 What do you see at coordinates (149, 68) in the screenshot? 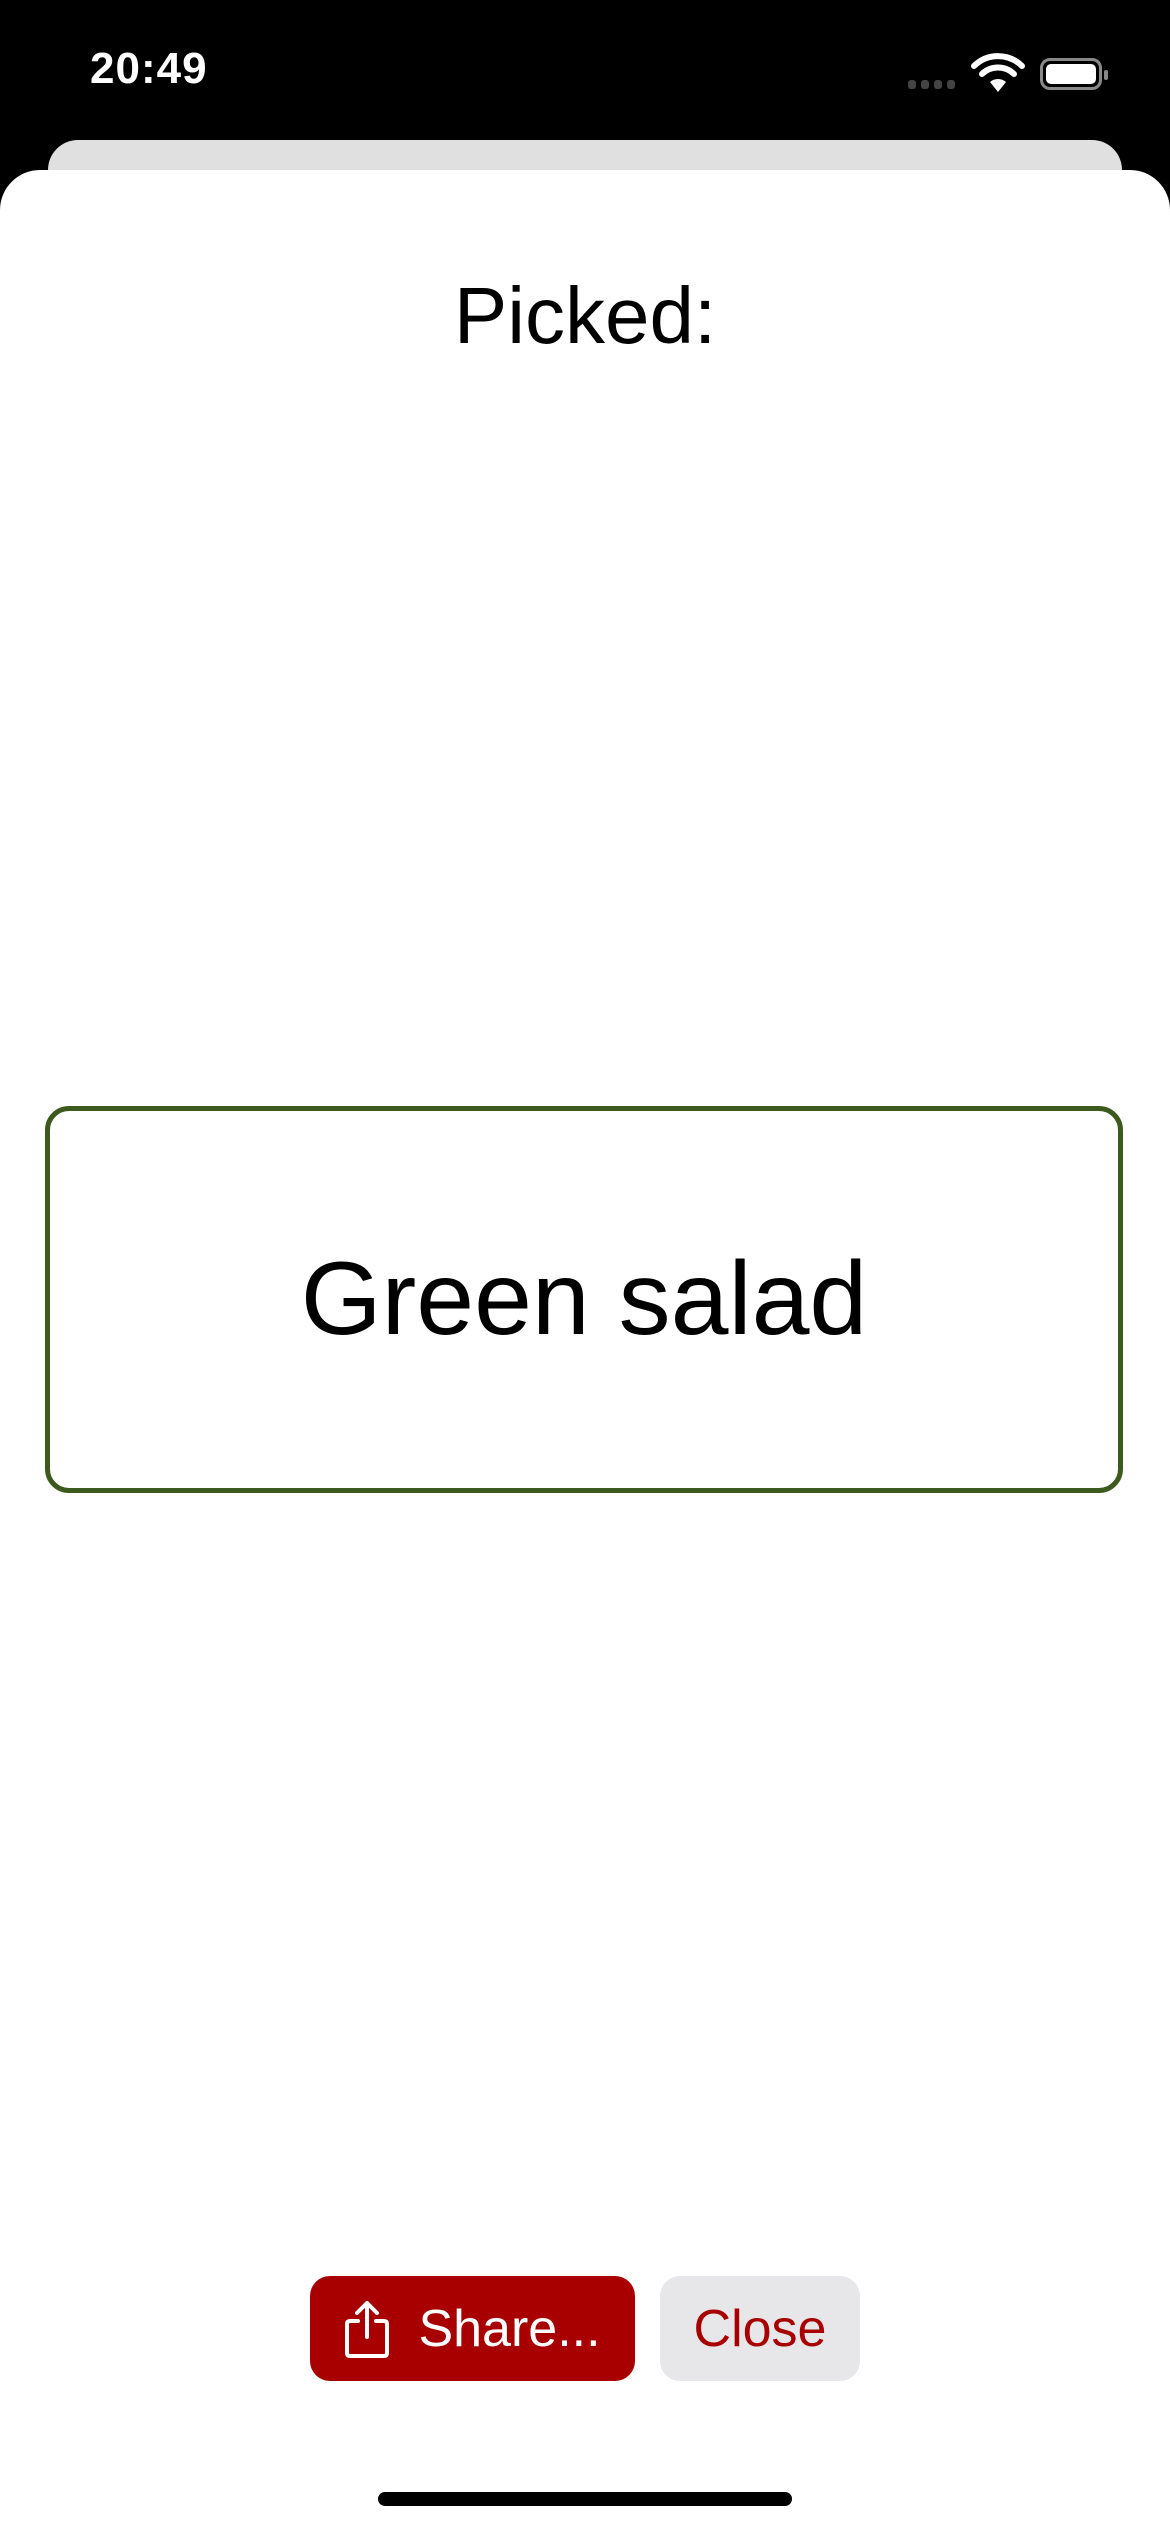
I see `status-time: 20:49` at bounding box center [149, 68].